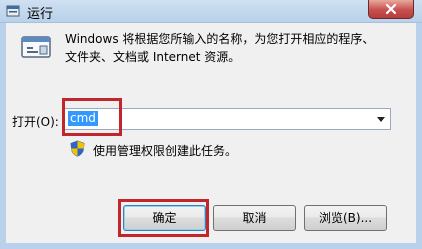 The width and height of the screenshot is (422, 249). I want to click on ok-button: 确定, so click(164, 218).